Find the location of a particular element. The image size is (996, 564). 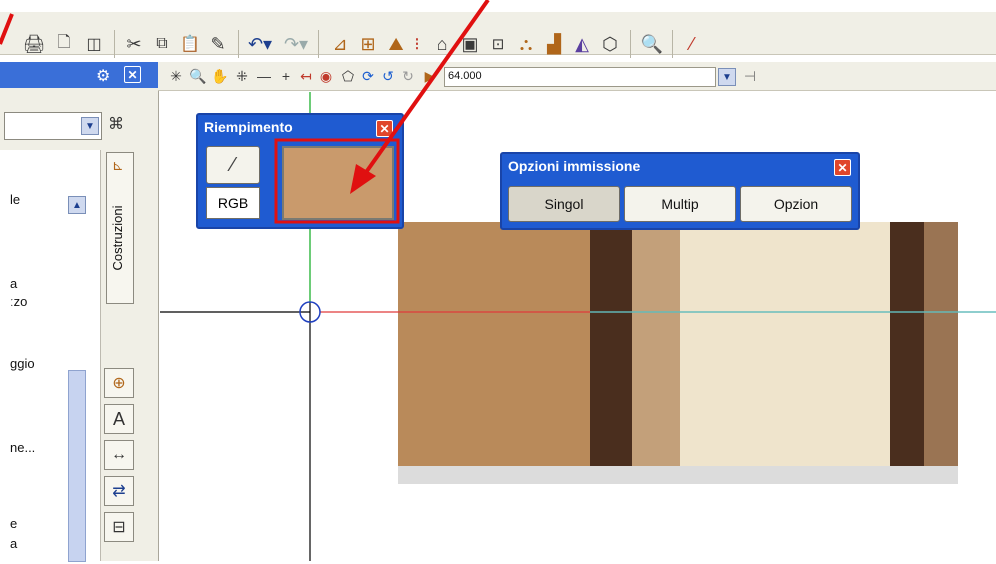

annotation-arrow-head is located at coordinates (363, 179).